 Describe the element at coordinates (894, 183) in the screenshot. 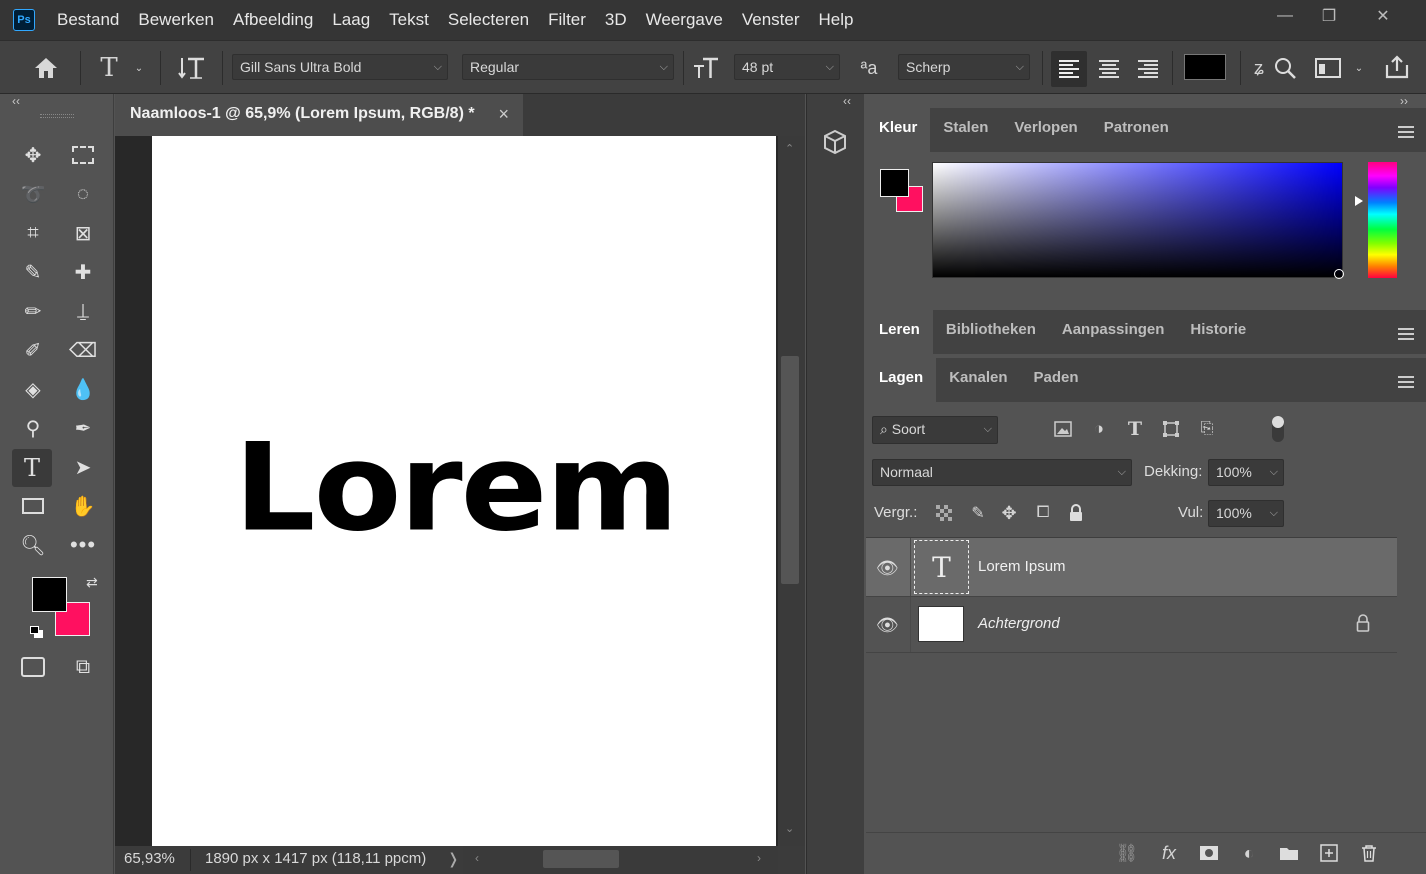

I see `foreground-color-chip` at that location.